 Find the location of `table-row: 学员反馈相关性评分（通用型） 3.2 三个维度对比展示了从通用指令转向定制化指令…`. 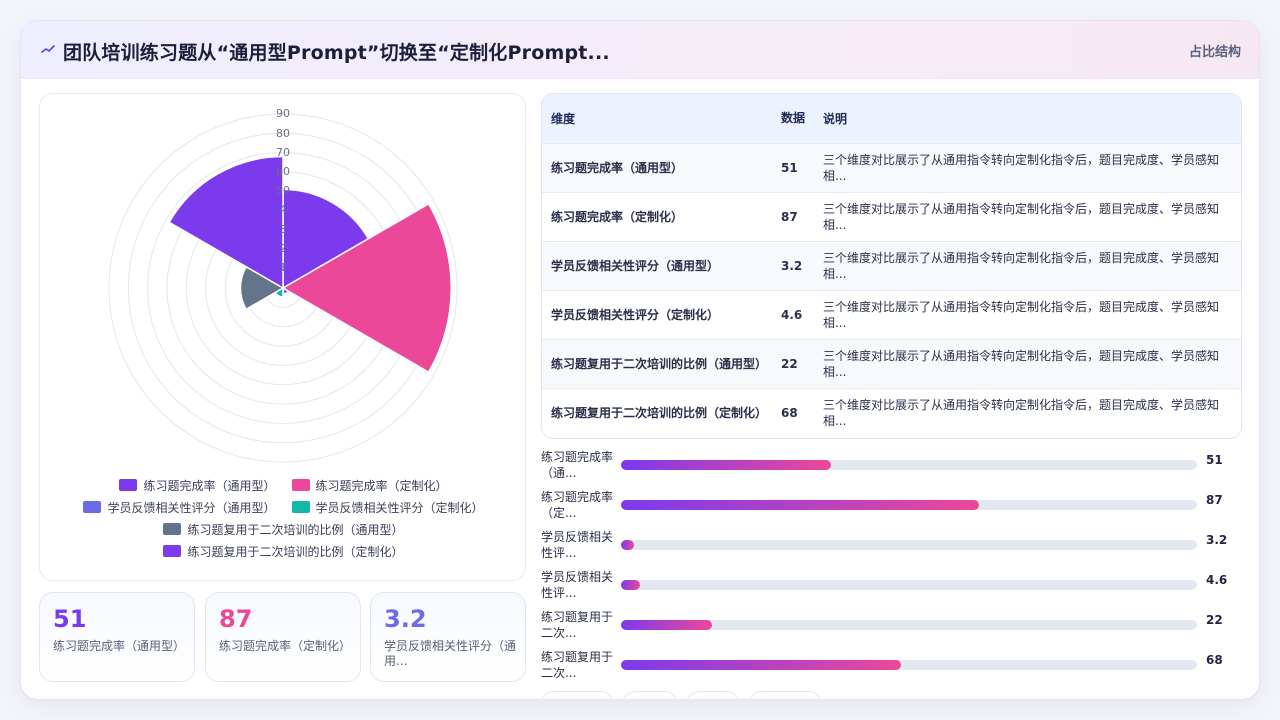

table-row: 学员反馈相关性评分（通用型） 3.2 三个维度对比展示了从通用指令转向定制化指令… is located at coordinates (891, 265).